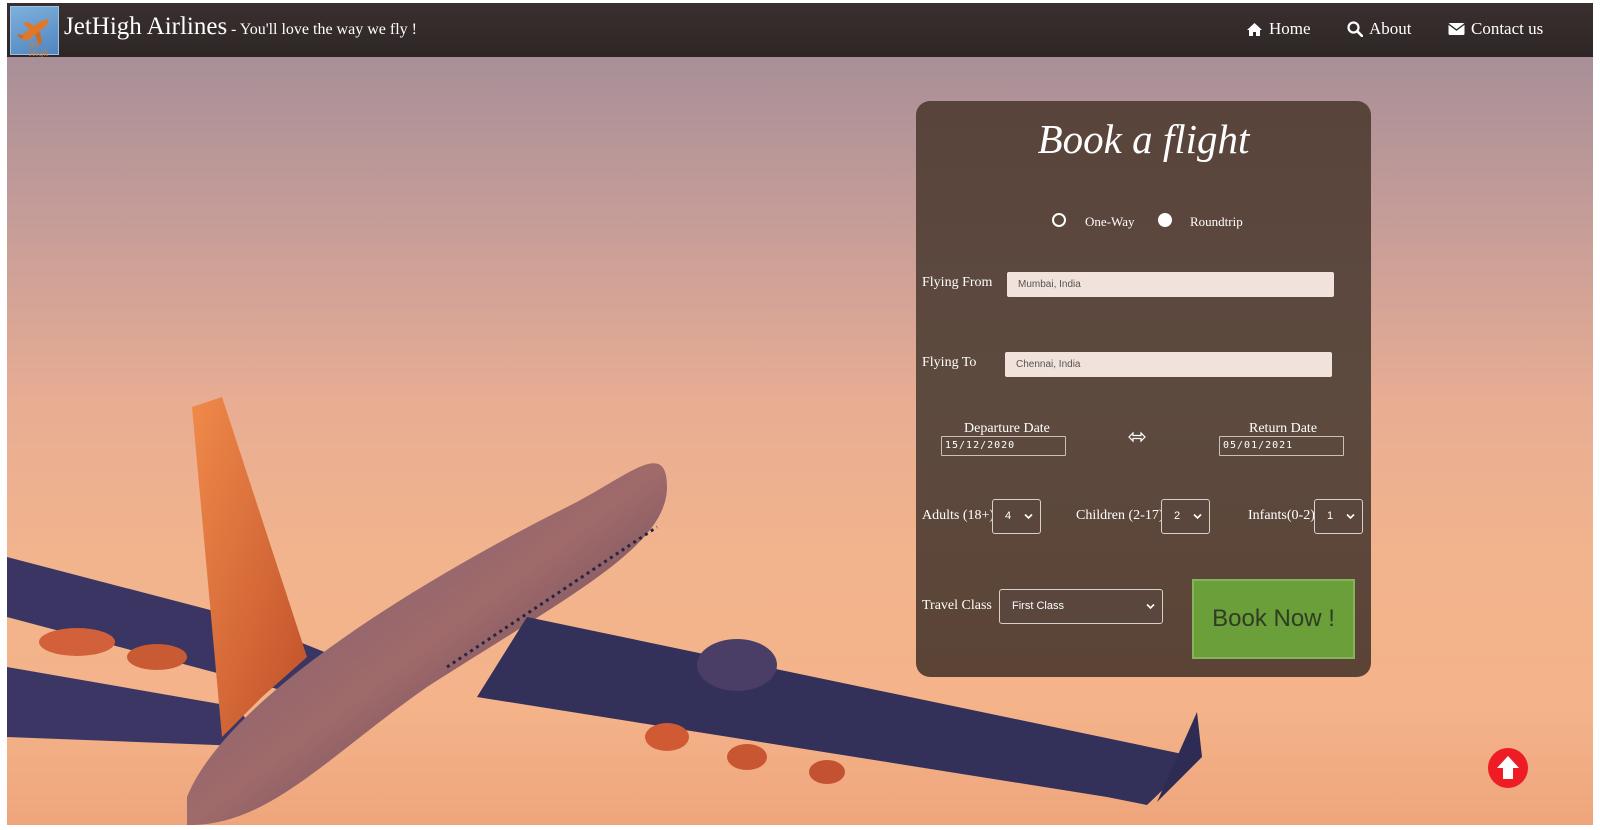  I want to click on departure-date-input: 15/12/2020, so click(1003, 446).